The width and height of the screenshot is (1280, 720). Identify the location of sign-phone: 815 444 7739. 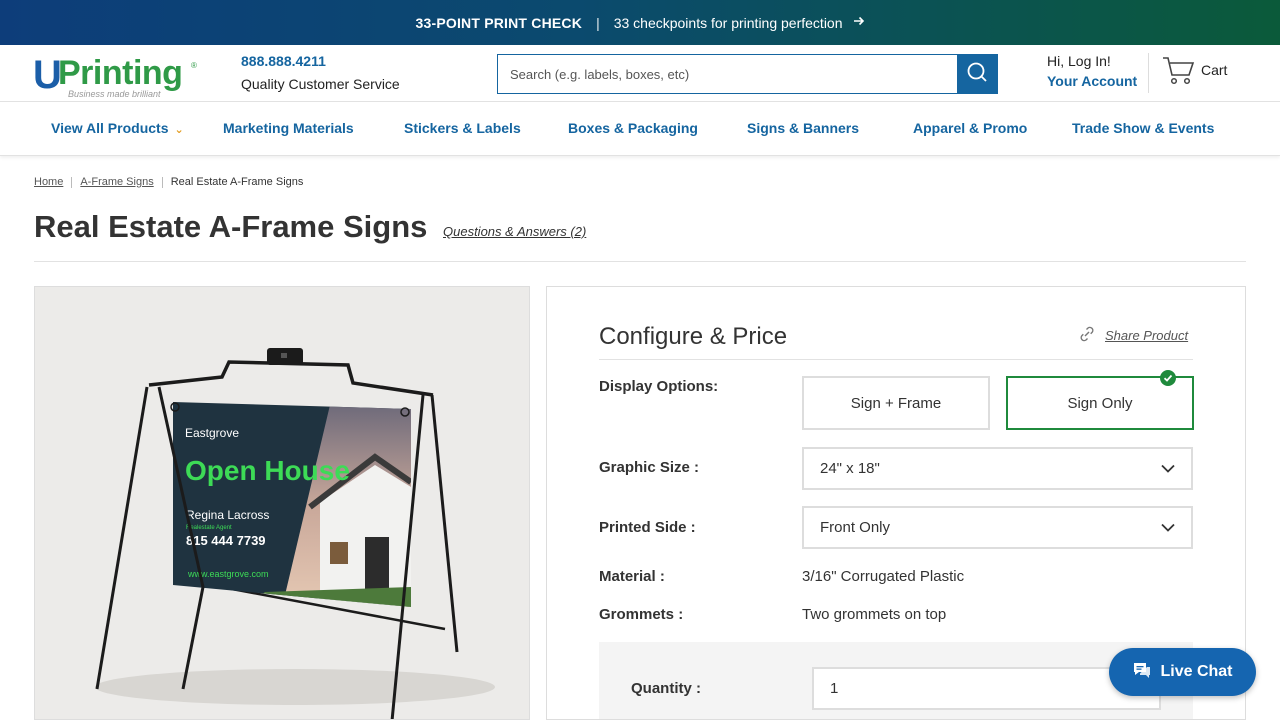
(226, 540).